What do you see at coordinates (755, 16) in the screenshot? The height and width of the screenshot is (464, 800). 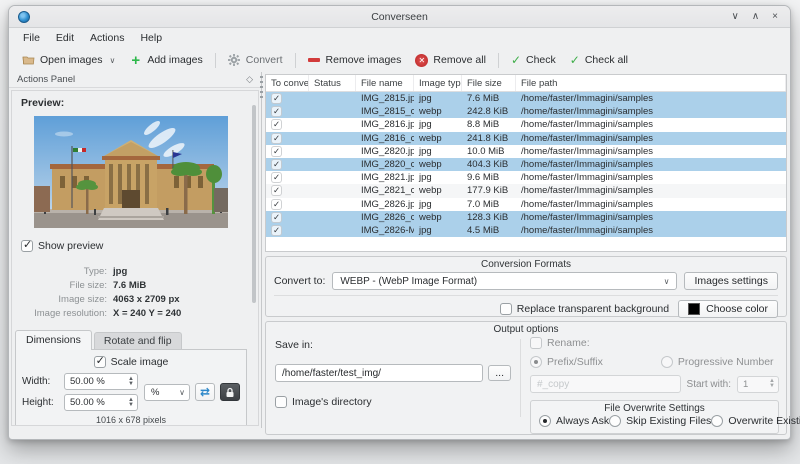 I see `maximize-icon: ∧` at bounding box center [755, 16].